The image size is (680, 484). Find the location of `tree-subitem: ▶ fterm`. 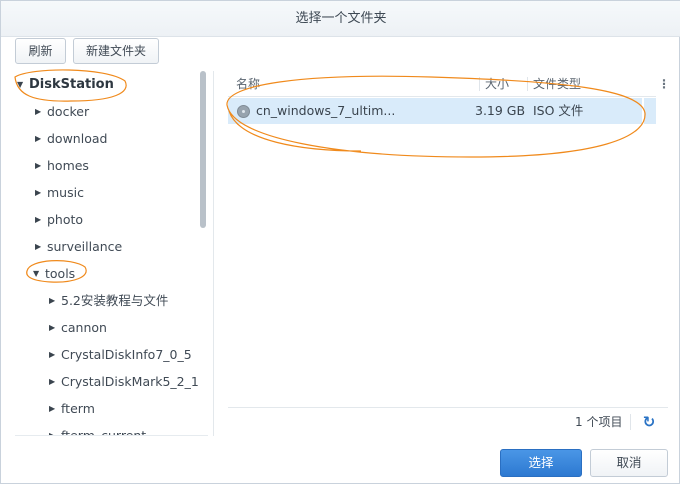

tree-subitem: ▶ fterm is located at coordinates (72, 408).